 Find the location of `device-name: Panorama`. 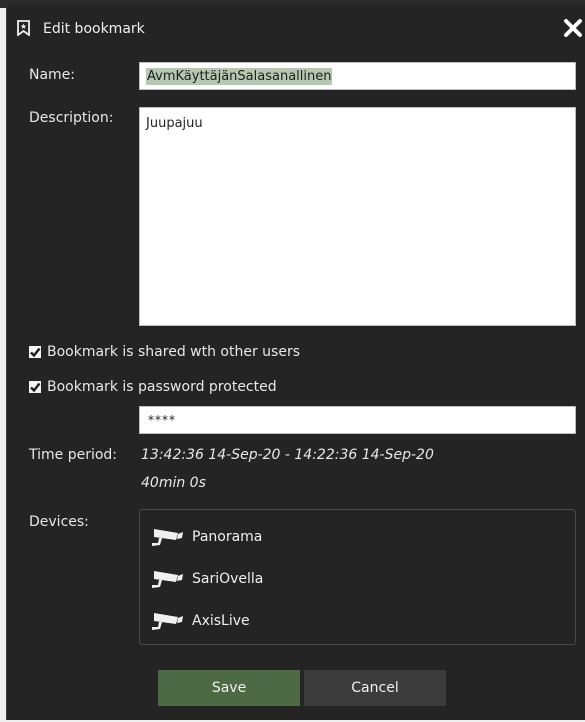

device-name: Panorama is located at coordinates (227, 537).